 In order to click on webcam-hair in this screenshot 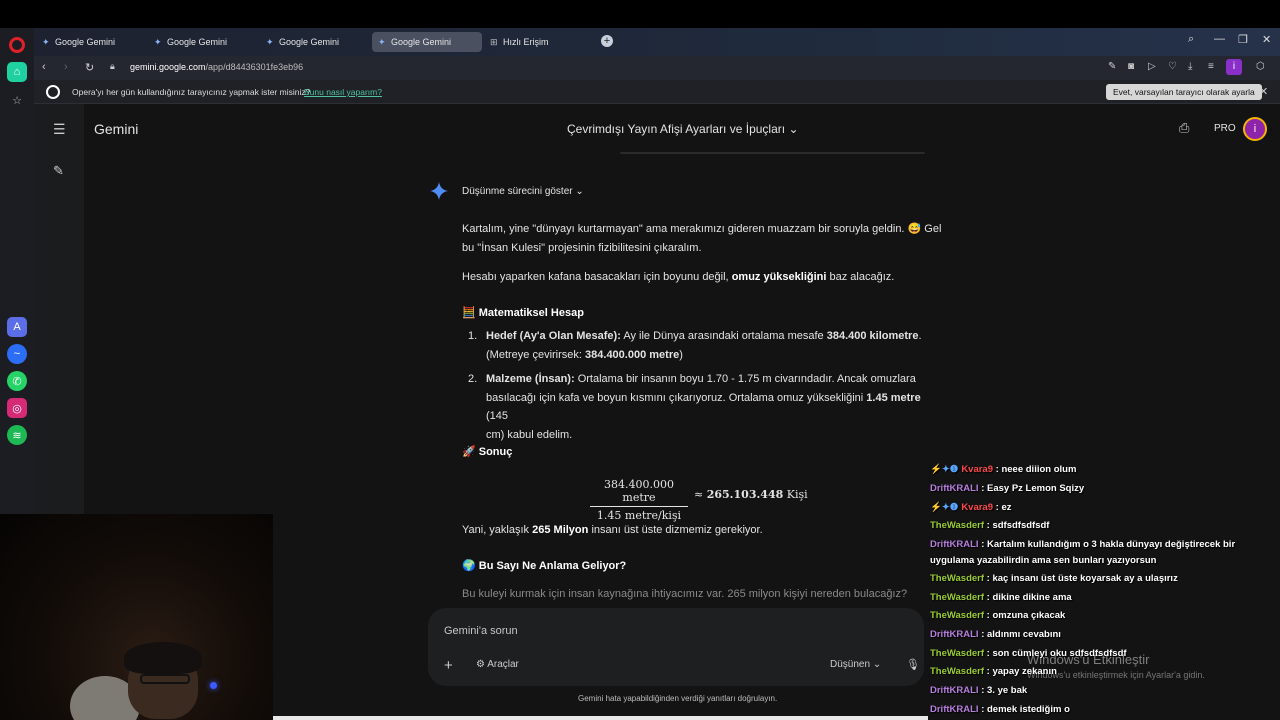, I will do `click(163, 658)`.